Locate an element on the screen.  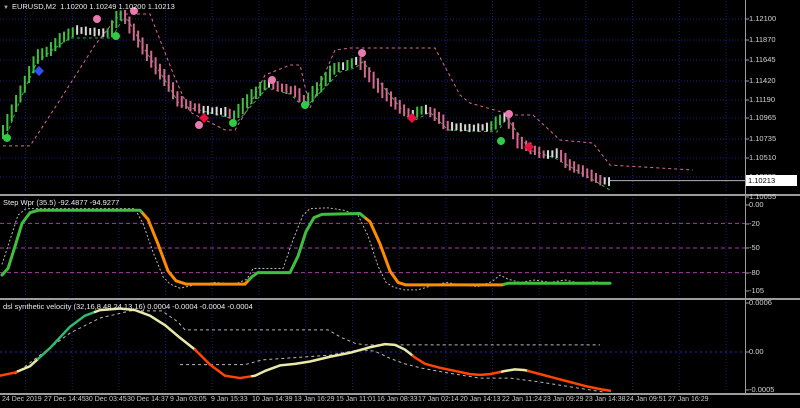
time-tick-label: 9 Jan 03:05 is located at coordinates (188, 399).